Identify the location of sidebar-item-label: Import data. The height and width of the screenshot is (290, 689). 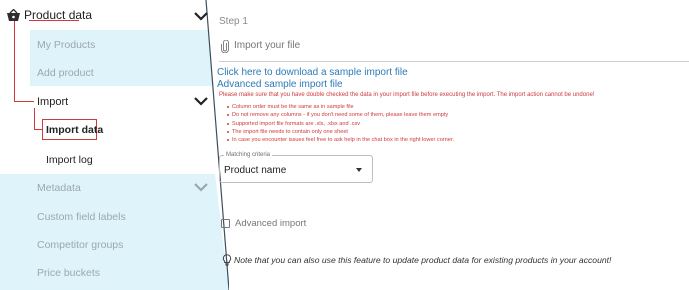
(75, 130).